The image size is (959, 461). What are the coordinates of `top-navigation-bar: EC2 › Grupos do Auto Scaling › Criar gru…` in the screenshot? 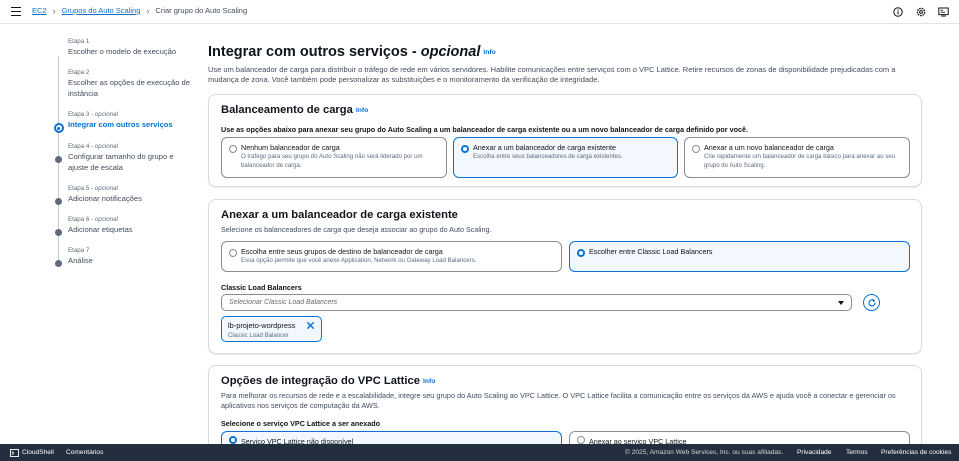 It's located at (479, 12).